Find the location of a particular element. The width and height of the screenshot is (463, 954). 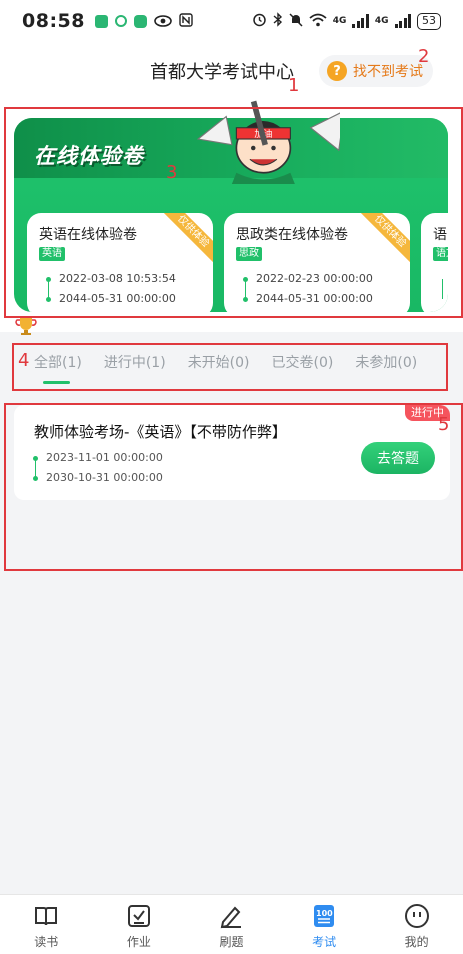

battery-indicator: 53 is located at coordinates (429, 21).